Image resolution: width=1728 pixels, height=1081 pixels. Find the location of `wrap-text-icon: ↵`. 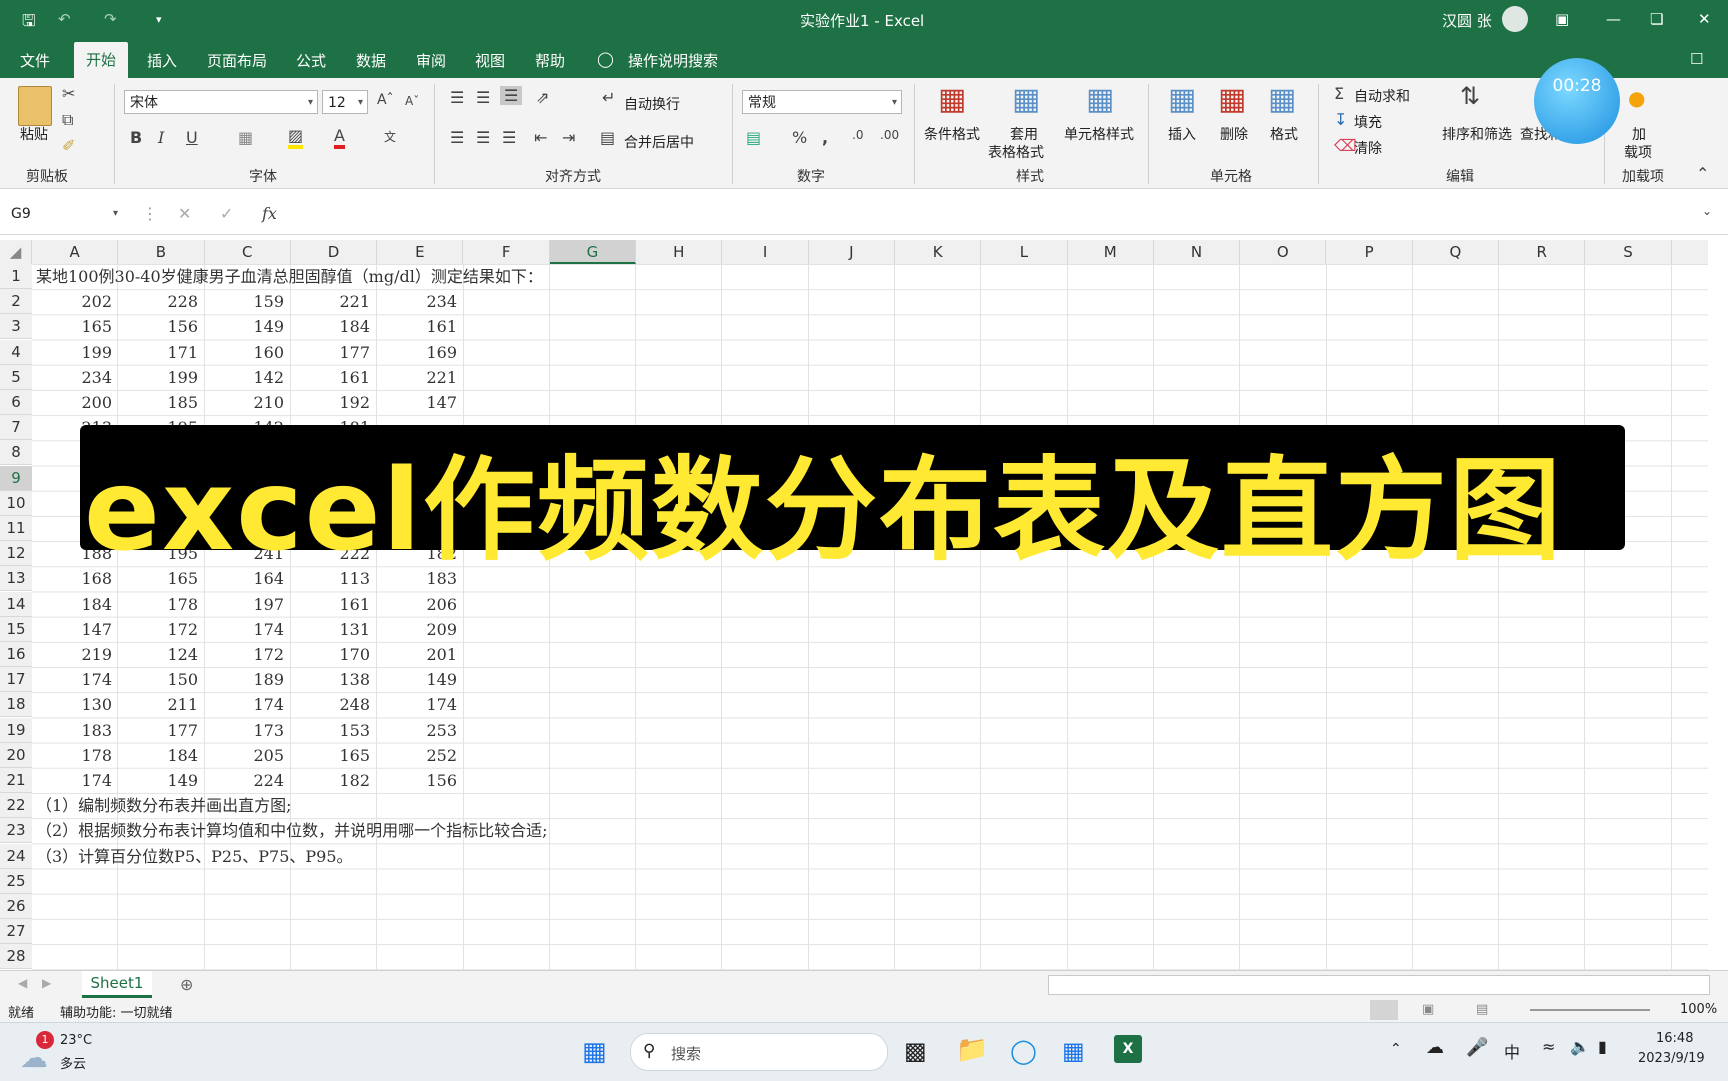

wrap-text-icon: ↵ is located at coordinates (608, 97).